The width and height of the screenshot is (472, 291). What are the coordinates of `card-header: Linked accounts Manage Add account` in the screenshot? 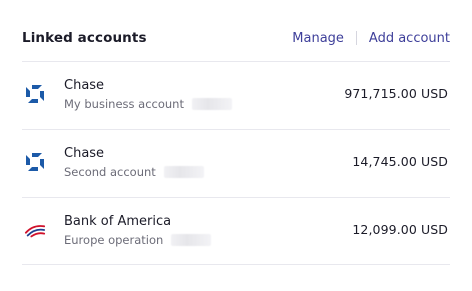 It's located at (236, 38).